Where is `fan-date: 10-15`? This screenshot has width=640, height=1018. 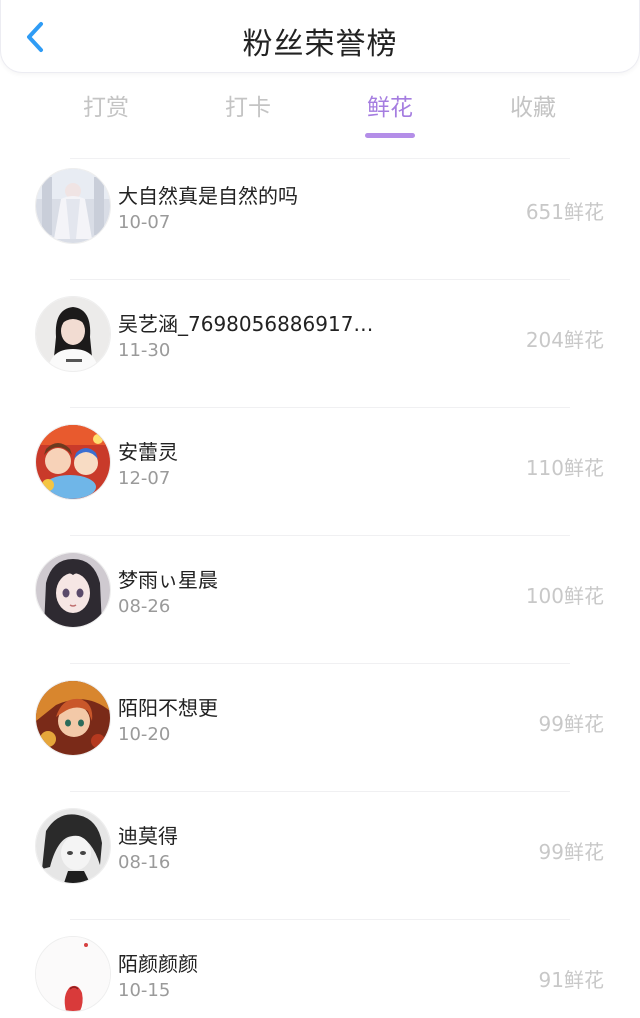
fan-date: 10-15 is located at coordinates (144, 990).